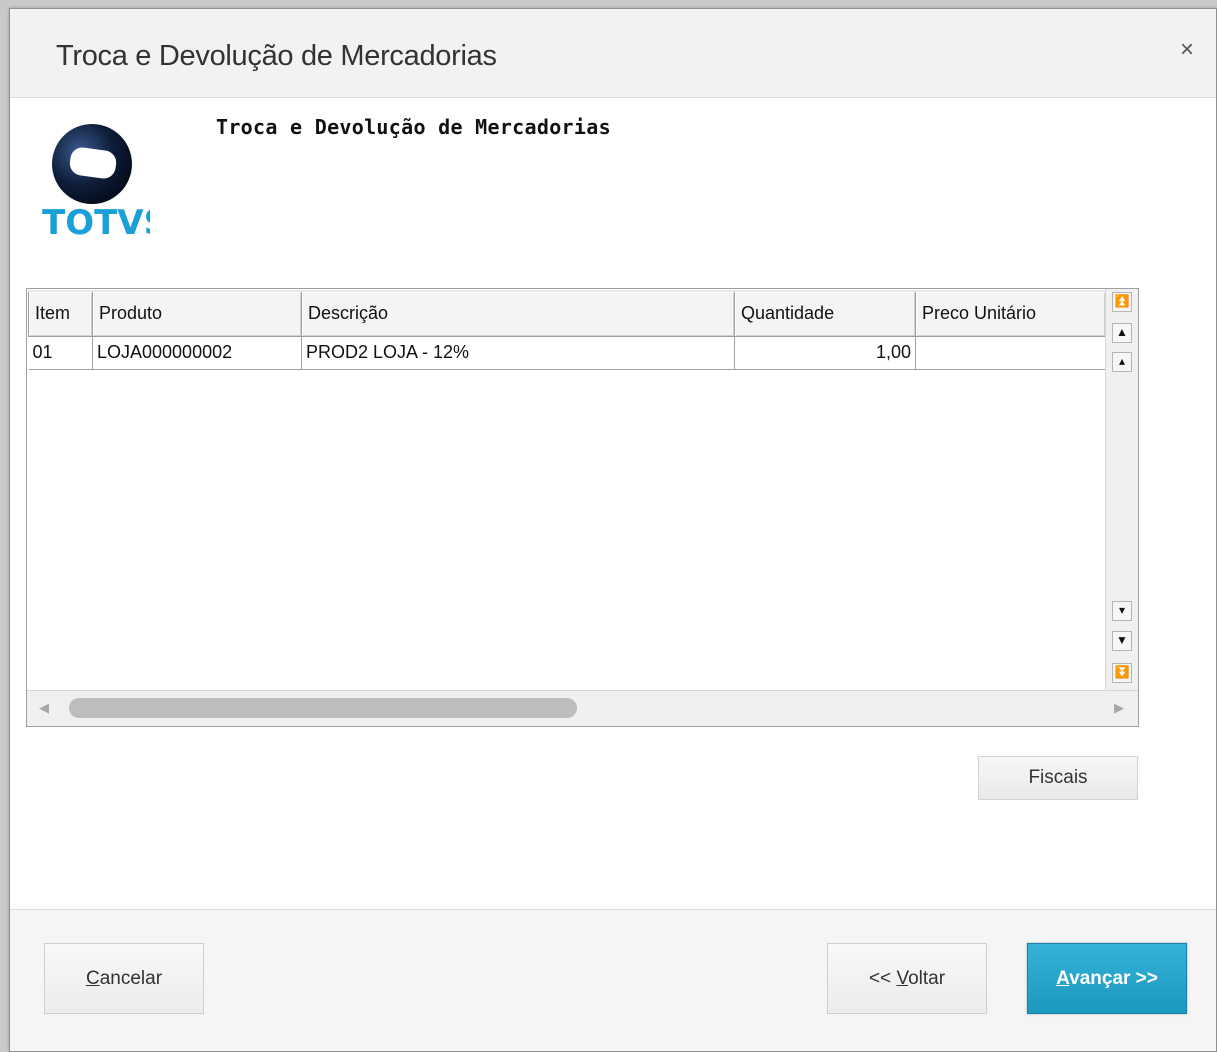 The height and width of the screenshot is (1052, 1217). What do you see at coordinates (518, 353) in the screenshot?
I see `cell-descricao: PROD2 LOJA - 12%` at bounding box center [518, 353].